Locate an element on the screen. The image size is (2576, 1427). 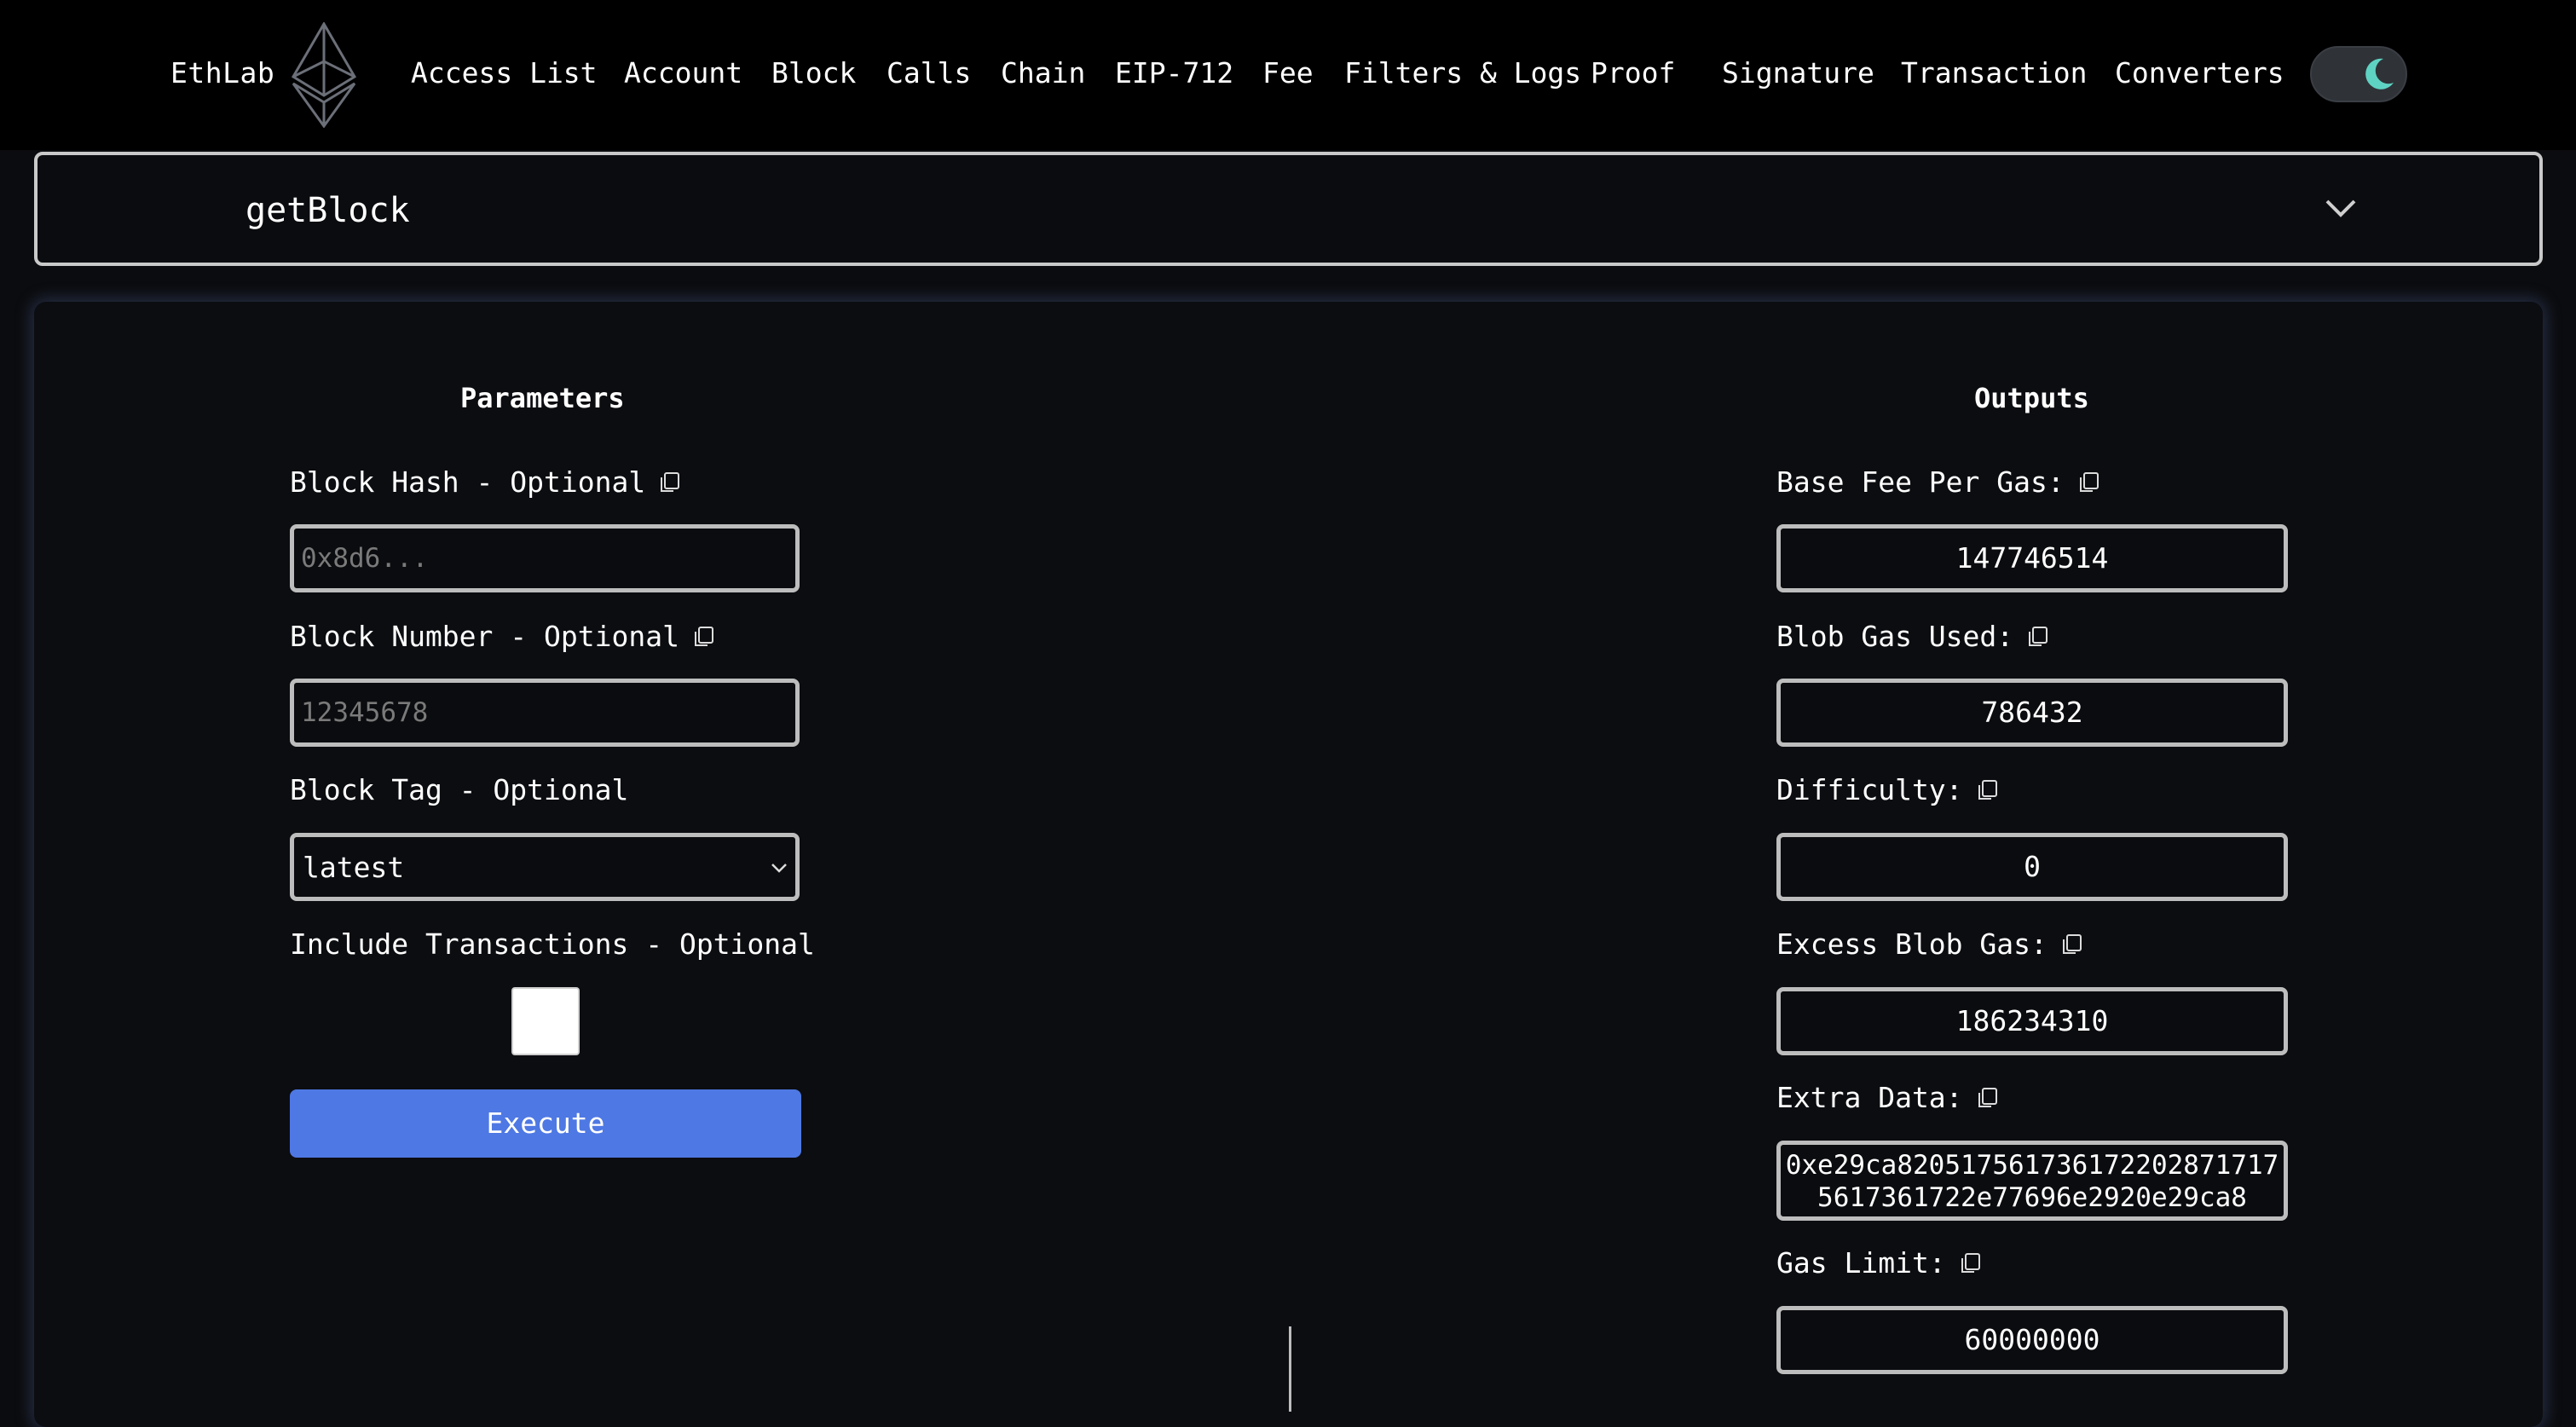
block-number-input is located at coordinates (545, 713).